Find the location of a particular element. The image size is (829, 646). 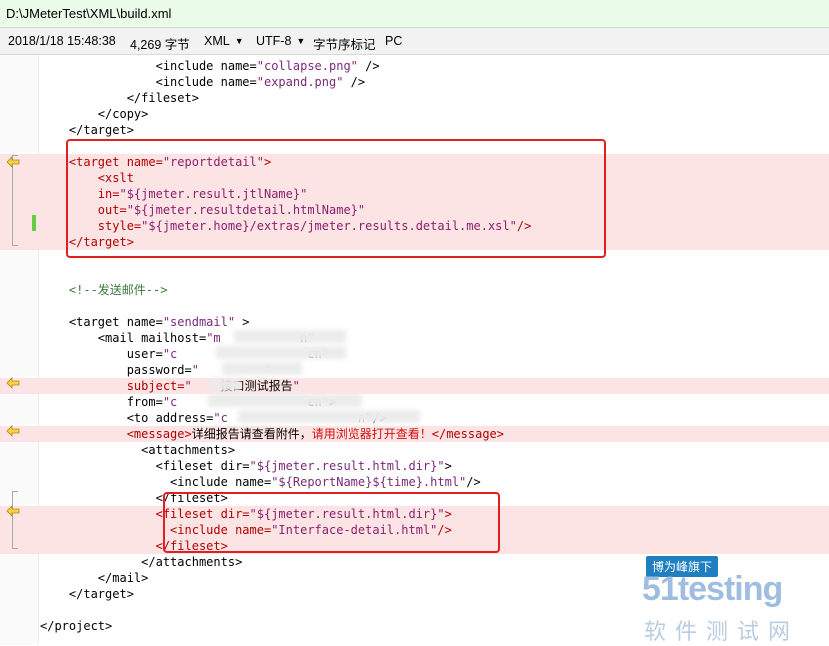

code-token: "${jmeter.result.html.dir}" is located at coordinates (347, 466).